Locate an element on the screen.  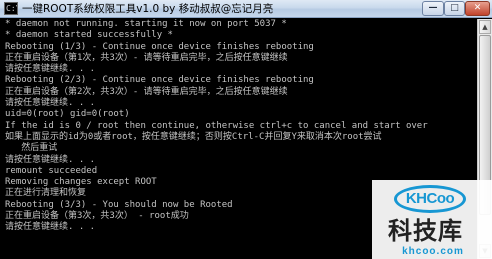
maximize-button: □ is located at coordinates (454, 8).